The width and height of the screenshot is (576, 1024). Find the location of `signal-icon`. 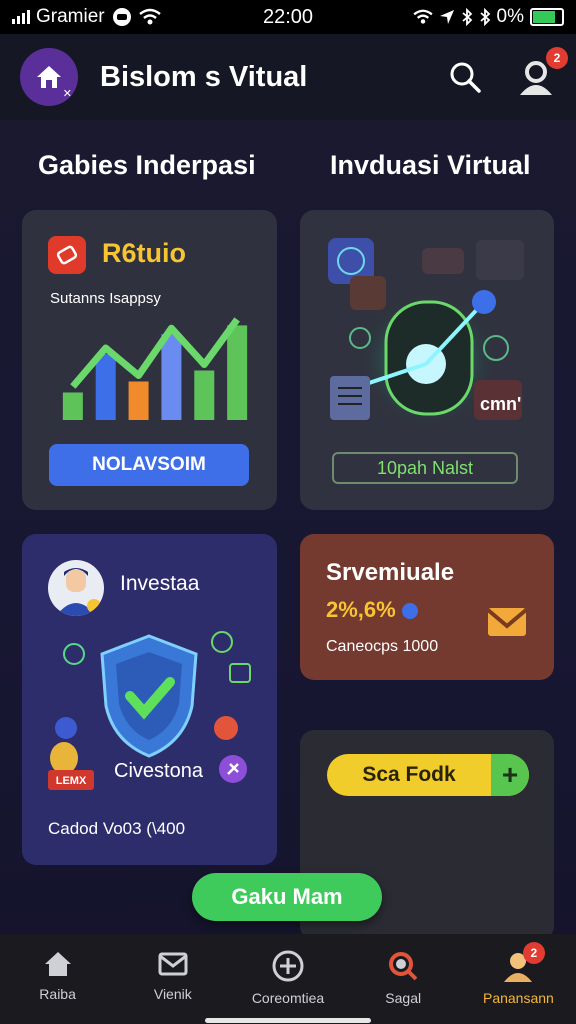

signal-icon is located at coordinates (21, 17).